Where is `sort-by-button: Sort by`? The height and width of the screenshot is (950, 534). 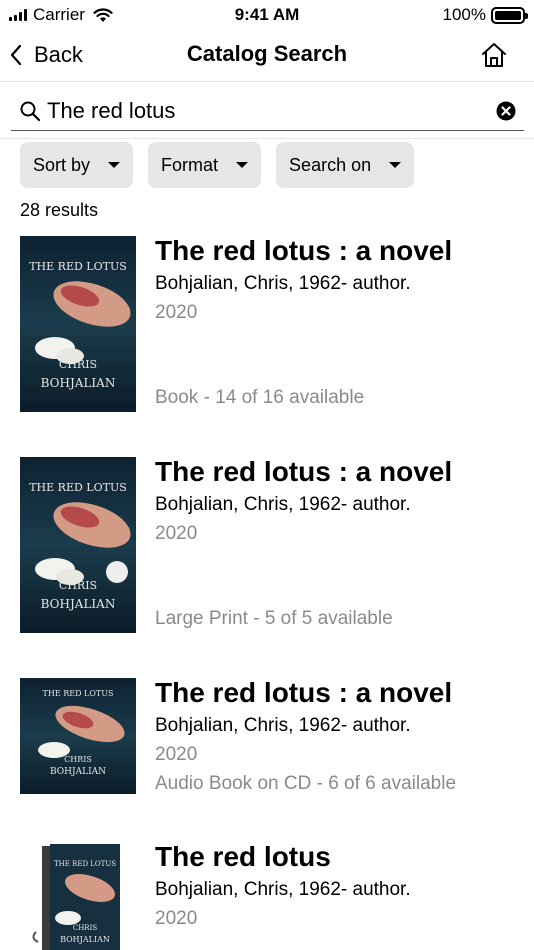 sort-by-button: Sort by is located at coordinates (77, 165).